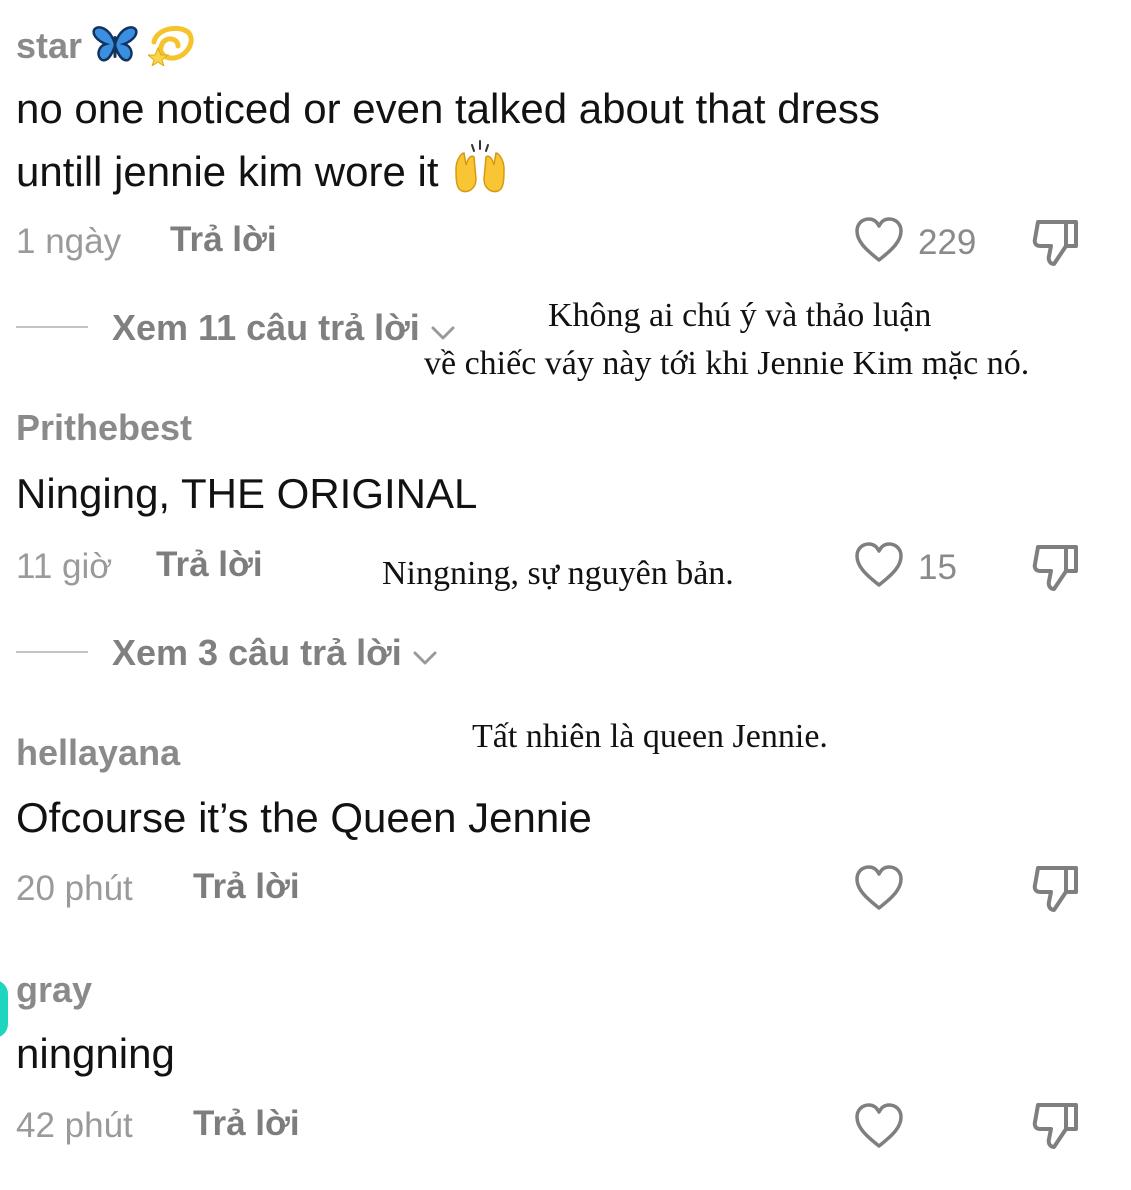  What do you see at coordinates (64, 566) in the screenshot?
I see `comment-timestamp: 11 giờ` at bounding box center [64, 566].